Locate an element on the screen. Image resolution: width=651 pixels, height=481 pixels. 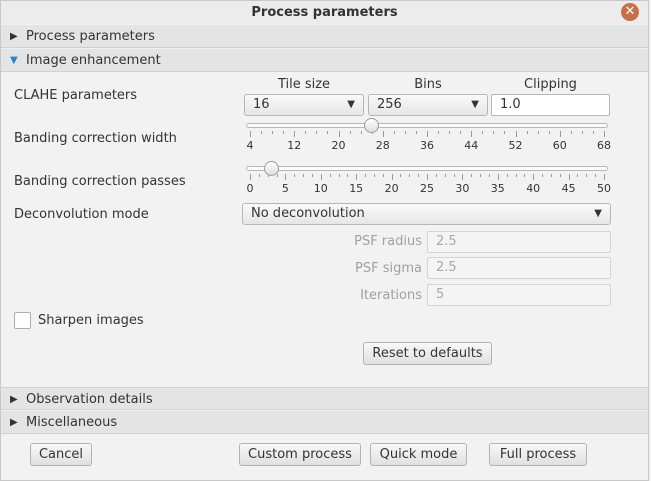
deconvolution-value: No deconvolution is located at coordinates (308, 213).